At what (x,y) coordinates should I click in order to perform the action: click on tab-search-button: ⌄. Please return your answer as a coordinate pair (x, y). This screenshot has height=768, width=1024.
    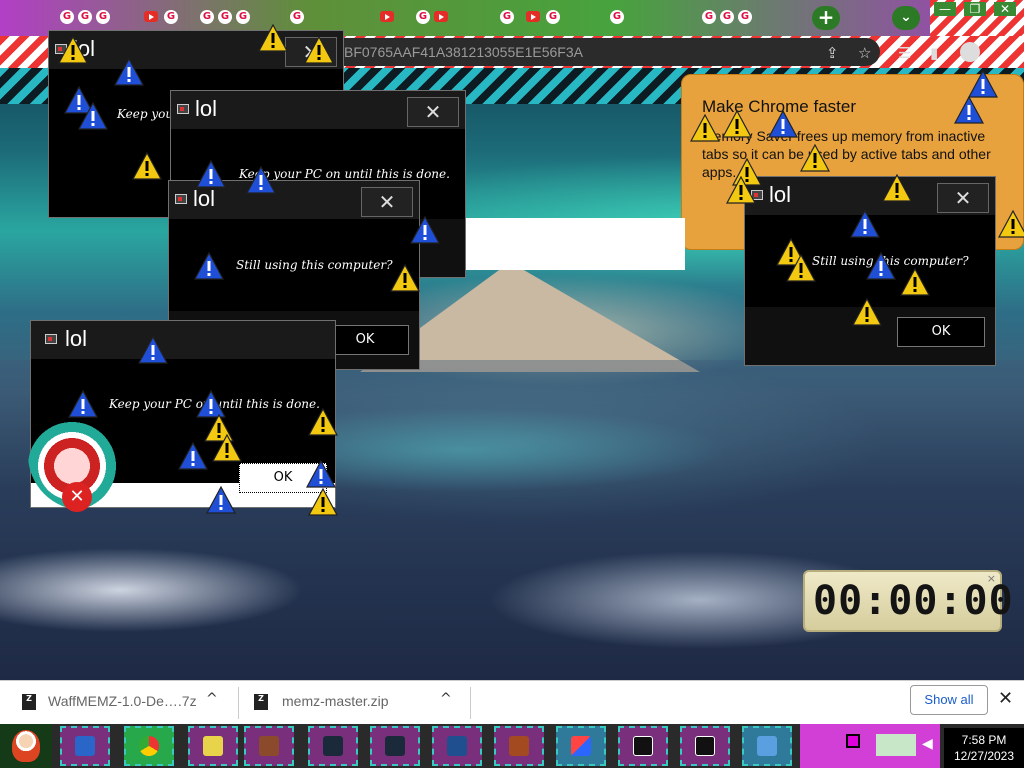
    Looking at the image, I should click on (906, 18).